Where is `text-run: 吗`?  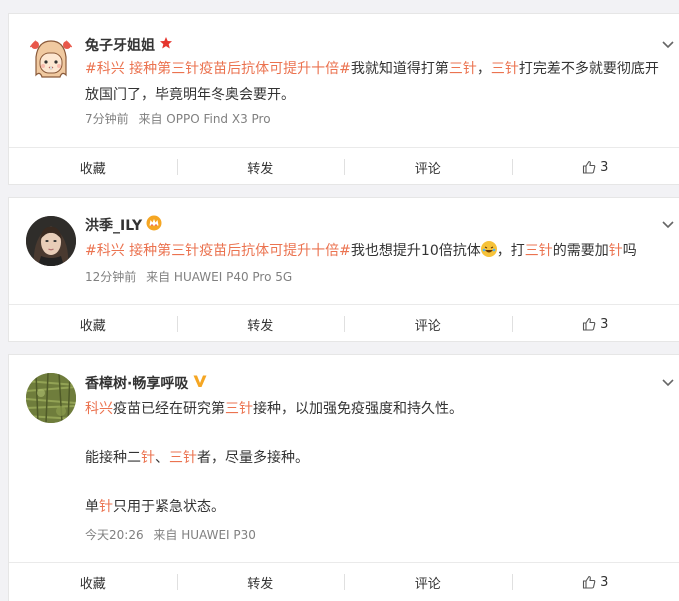 text-run: 吗 is located at coordinates (629, 251).